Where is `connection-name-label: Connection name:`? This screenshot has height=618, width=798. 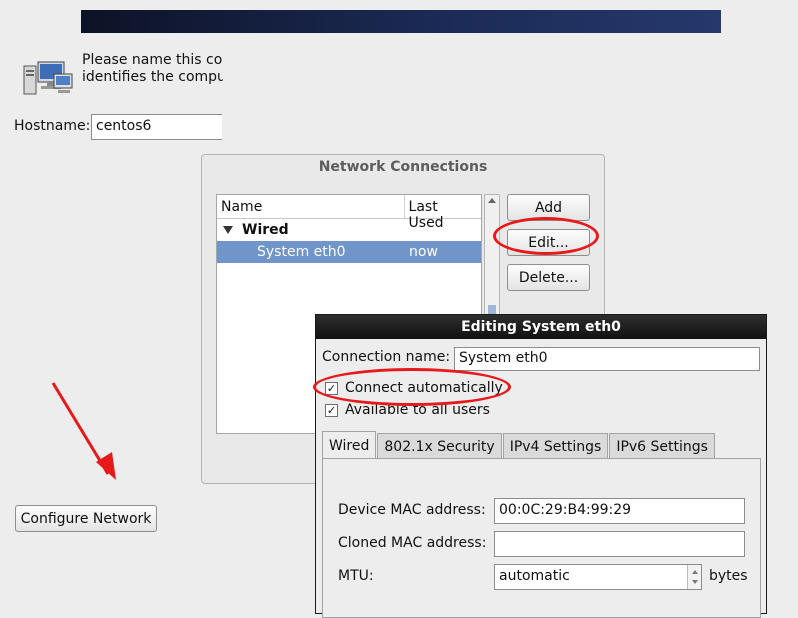 connection-name-label: Connection name: is located at coordinates (386, 357).